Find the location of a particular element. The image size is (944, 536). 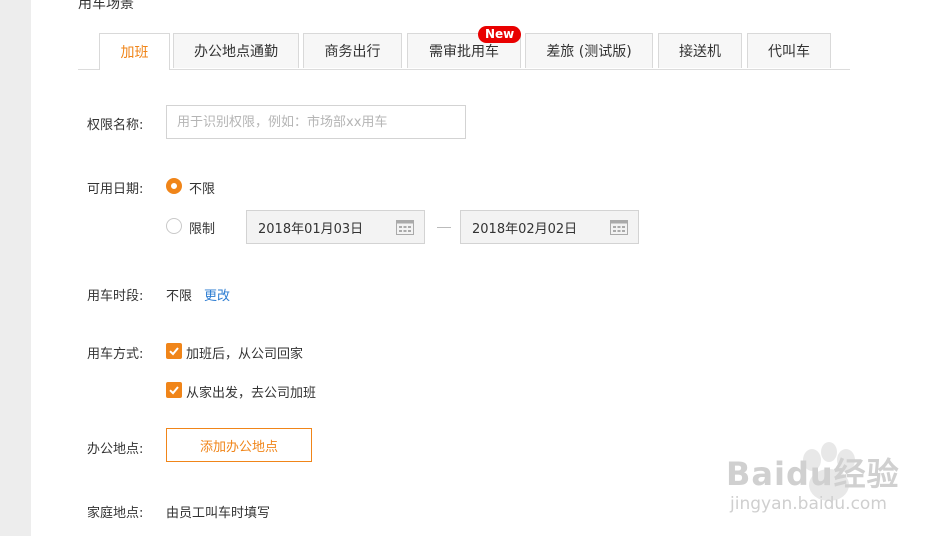

tab-travel-beta: 差旅 (测试版) is located at coordinates (589, 50).